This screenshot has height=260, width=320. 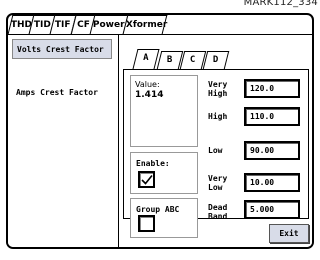 I want to click on phase-tab-b-label: B, so click(x=170, y=60).